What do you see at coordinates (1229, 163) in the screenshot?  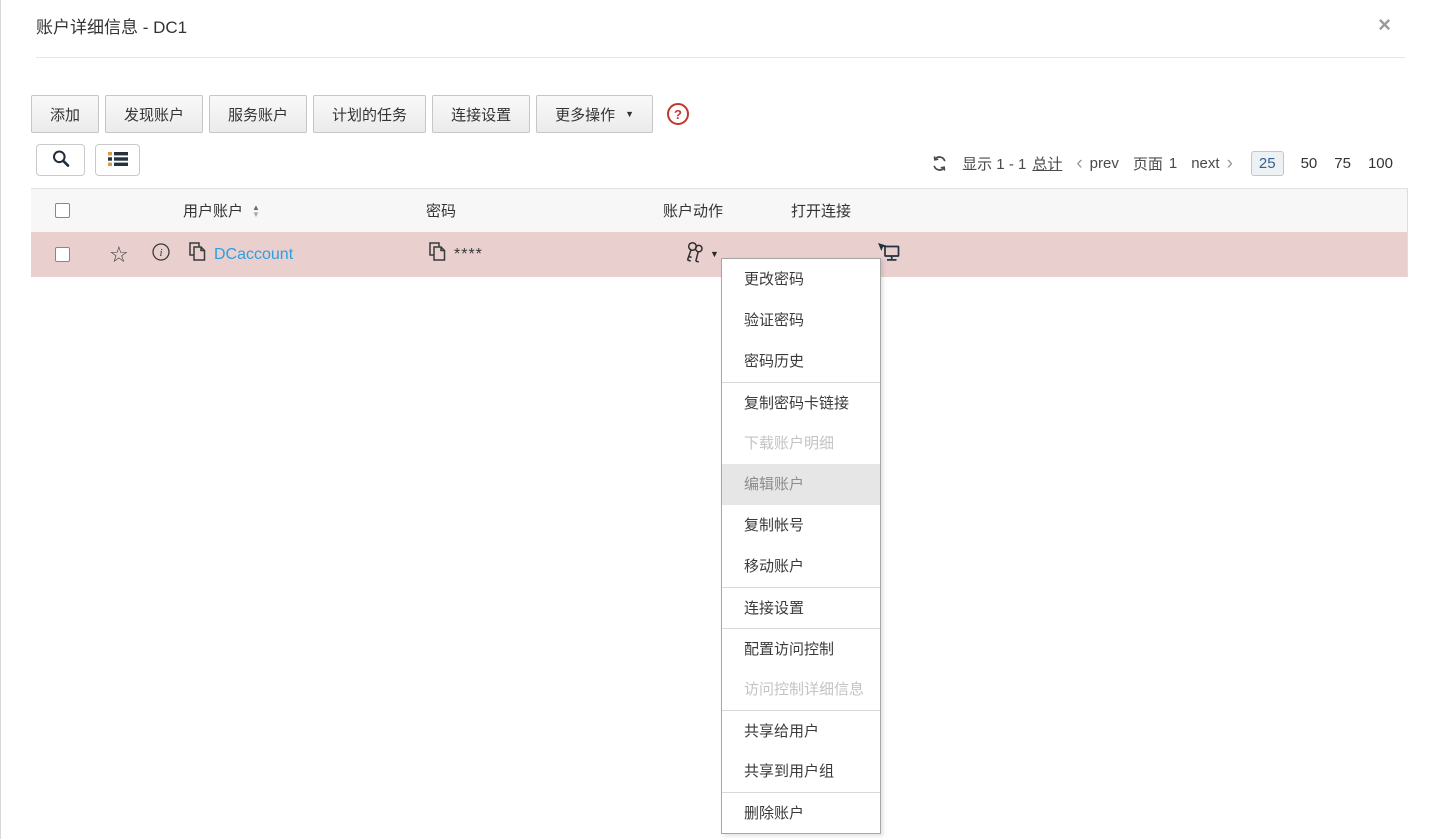 I see `chevron-right-icon: ›` at bounding box center [1229, 163].